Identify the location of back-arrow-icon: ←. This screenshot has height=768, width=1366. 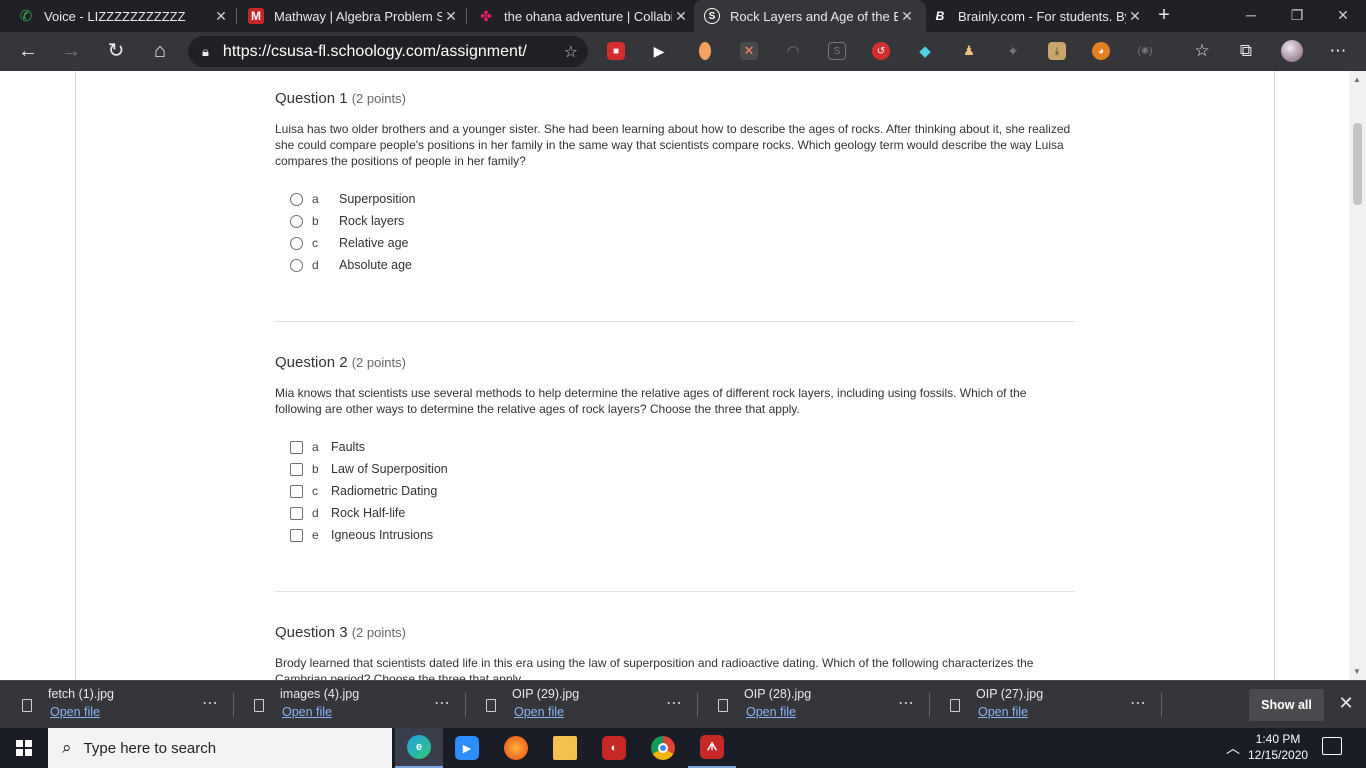
(28, 52).